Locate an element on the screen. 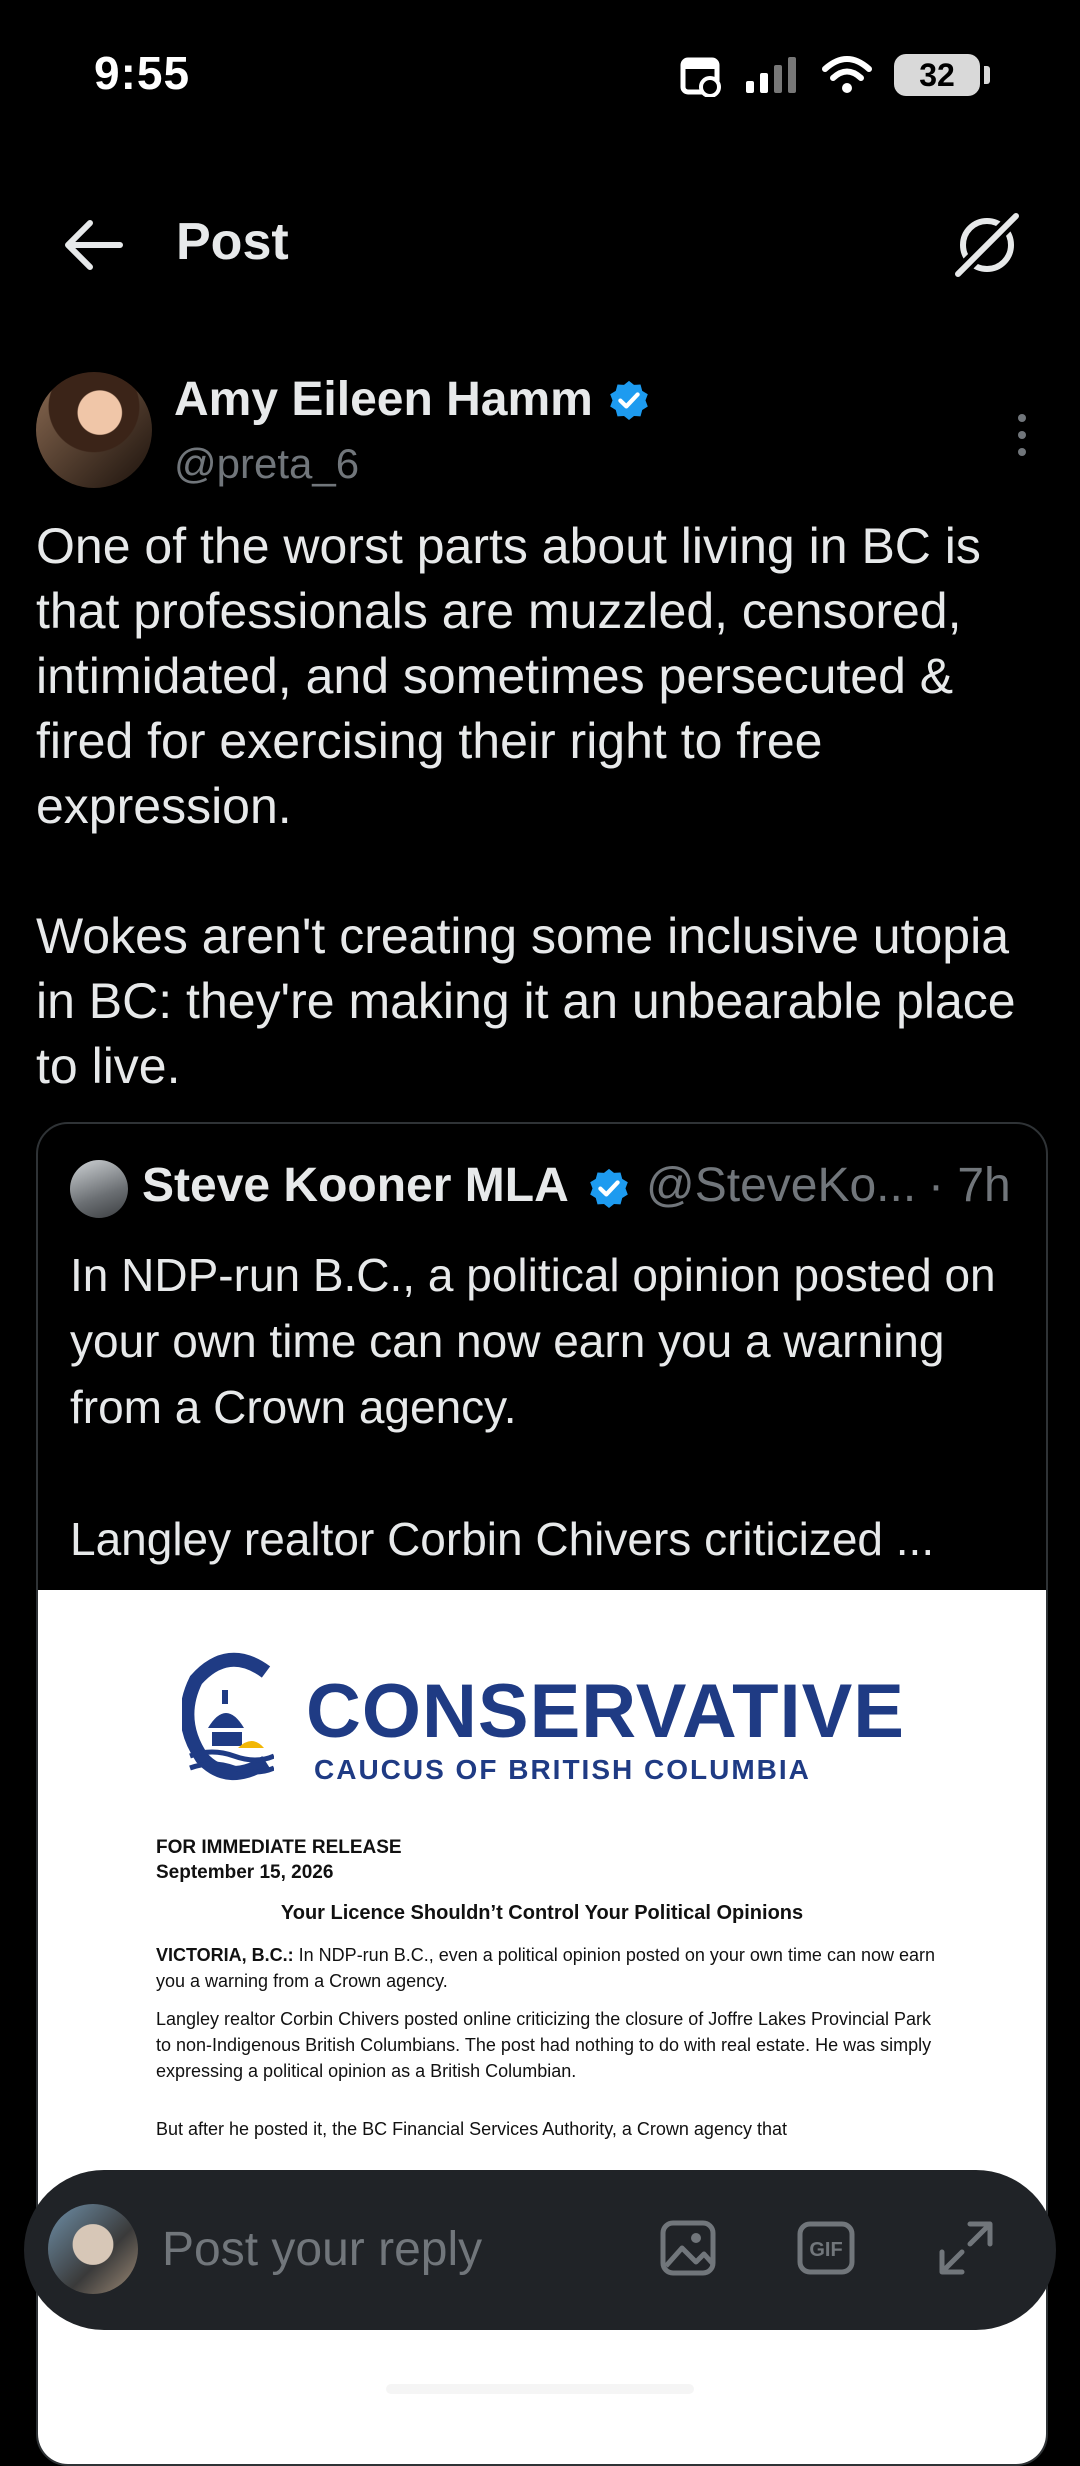 Image resolution: width=1080 pixels, height=2466 pixels. release-date: September 15, 2026 is located at coordinates (245, 1872).